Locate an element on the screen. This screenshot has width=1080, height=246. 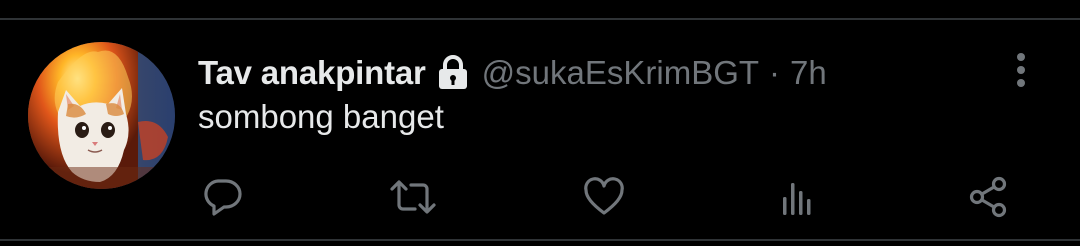
share-button is located at coordinates (988, 197).